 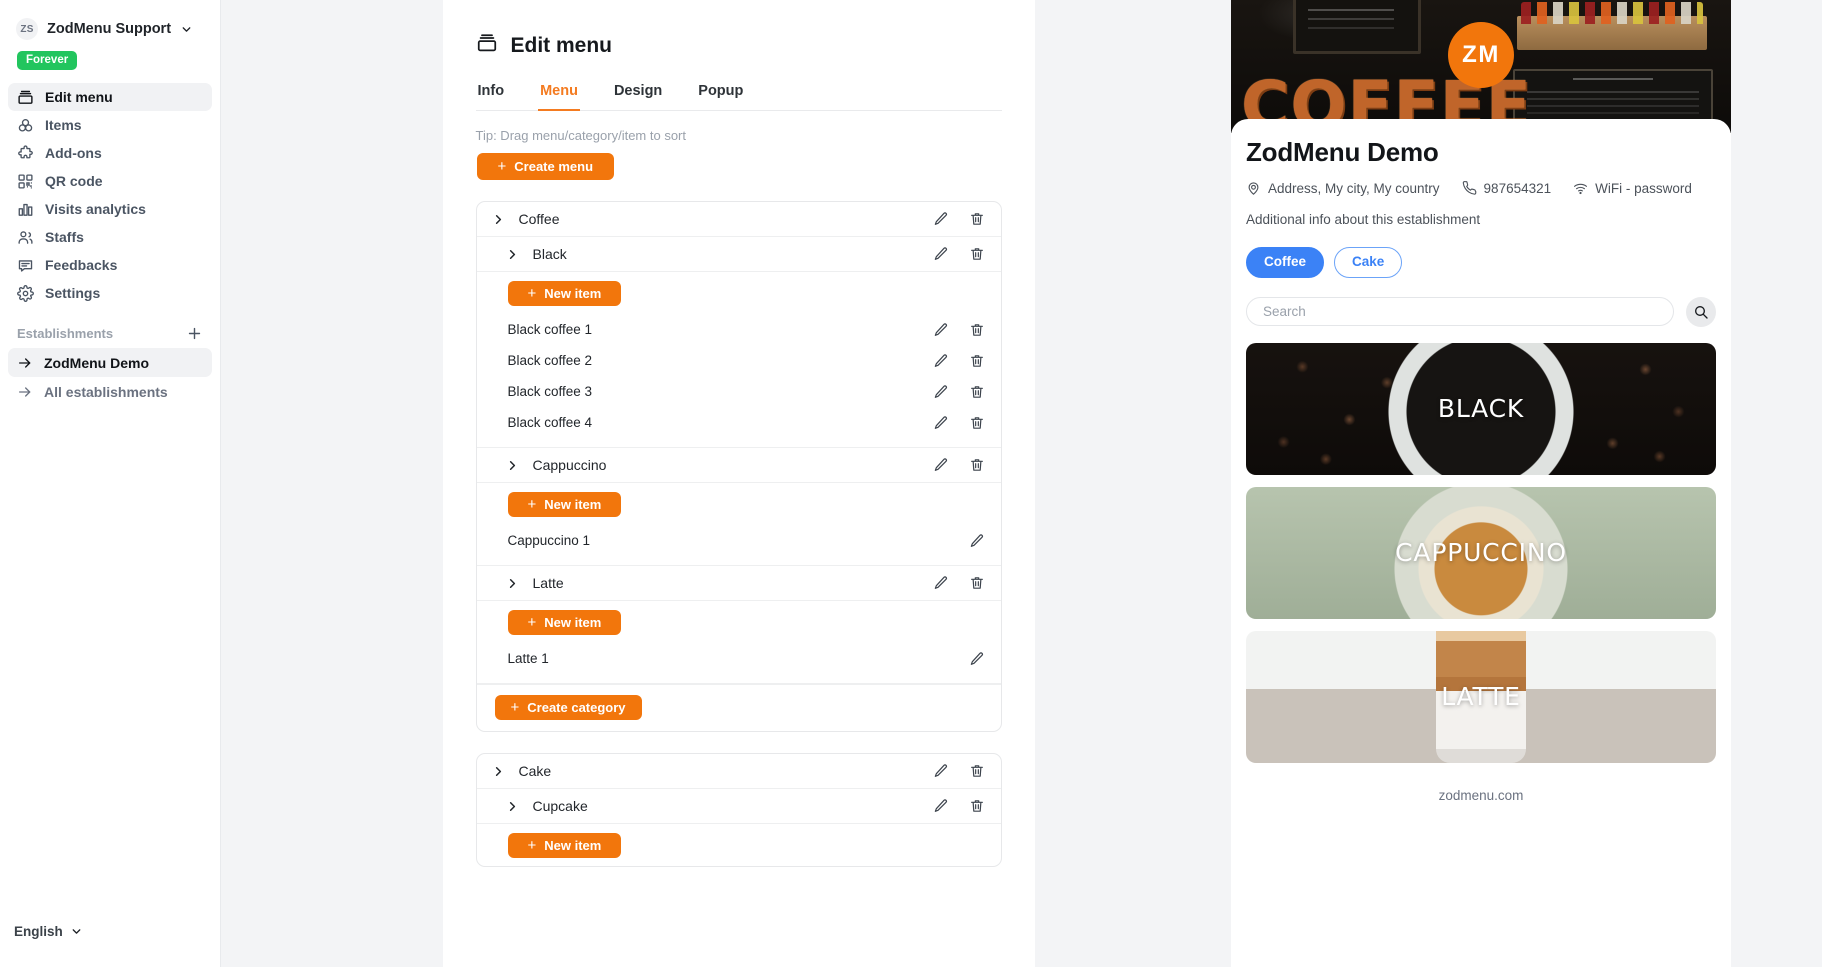 What do you see at coordinates (110, 181) in the screenshot?
I see `sidebar-item-qr-code: QR code` at bounding box center [110, 181].